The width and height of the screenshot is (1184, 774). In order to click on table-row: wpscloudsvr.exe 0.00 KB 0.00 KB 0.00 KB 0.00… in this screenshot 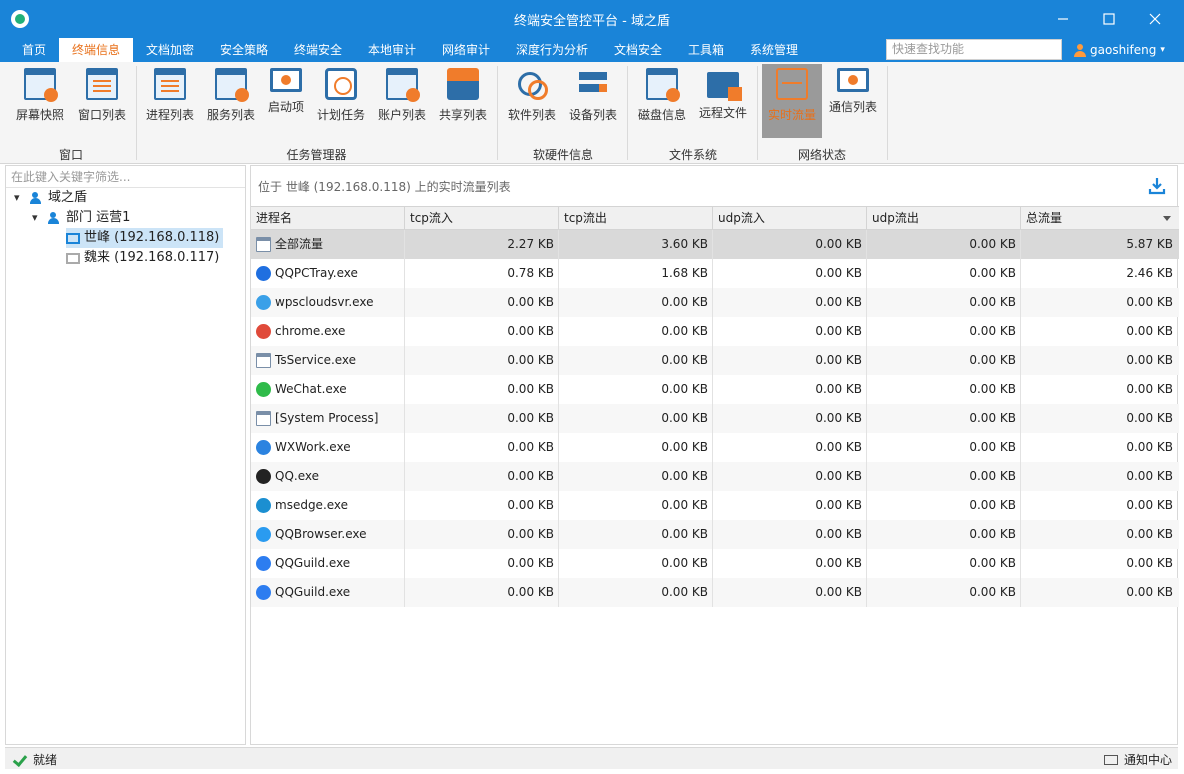, I will do `click(715, 302)`.